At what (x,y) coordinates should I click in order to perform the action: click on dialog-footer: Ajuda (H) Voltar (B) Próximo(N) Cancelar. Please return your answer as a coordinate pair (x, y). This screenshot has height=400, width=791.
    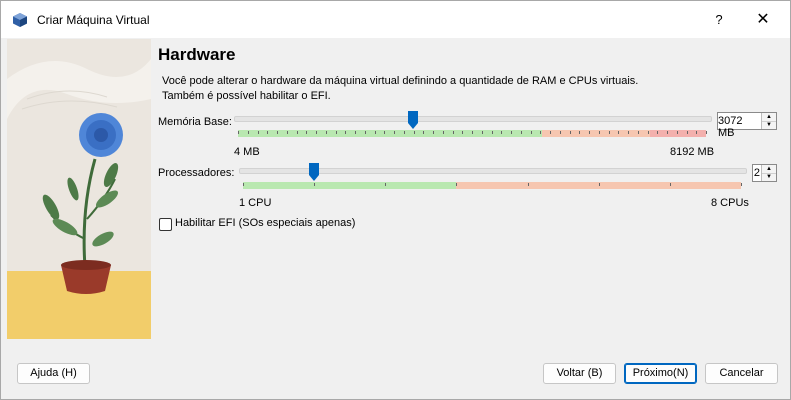
    Looking at the image, I should click on (395, 376).